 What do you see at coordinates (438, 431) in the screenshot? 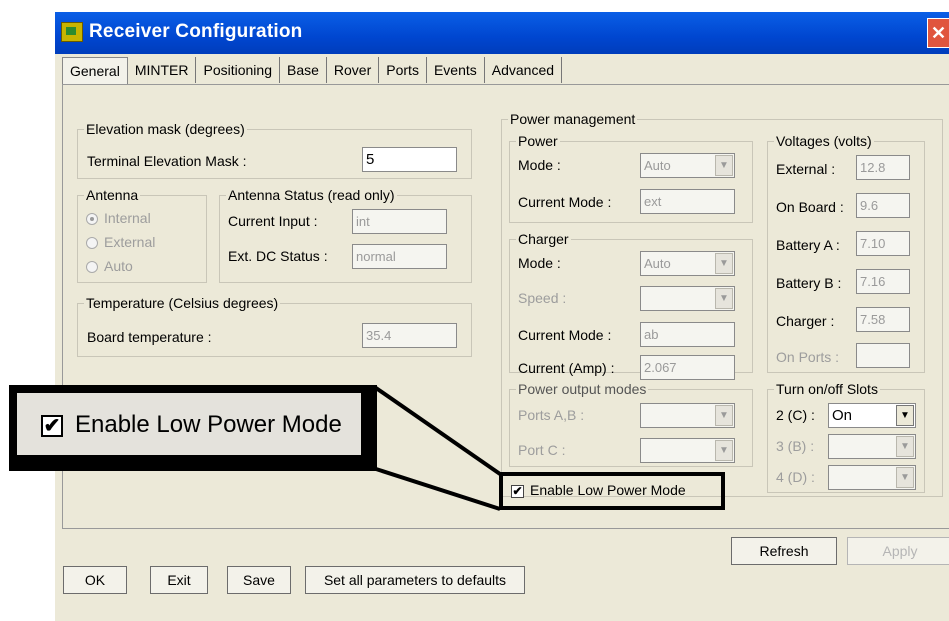
I see `callout-line-top` at bounding box center [438, 431].